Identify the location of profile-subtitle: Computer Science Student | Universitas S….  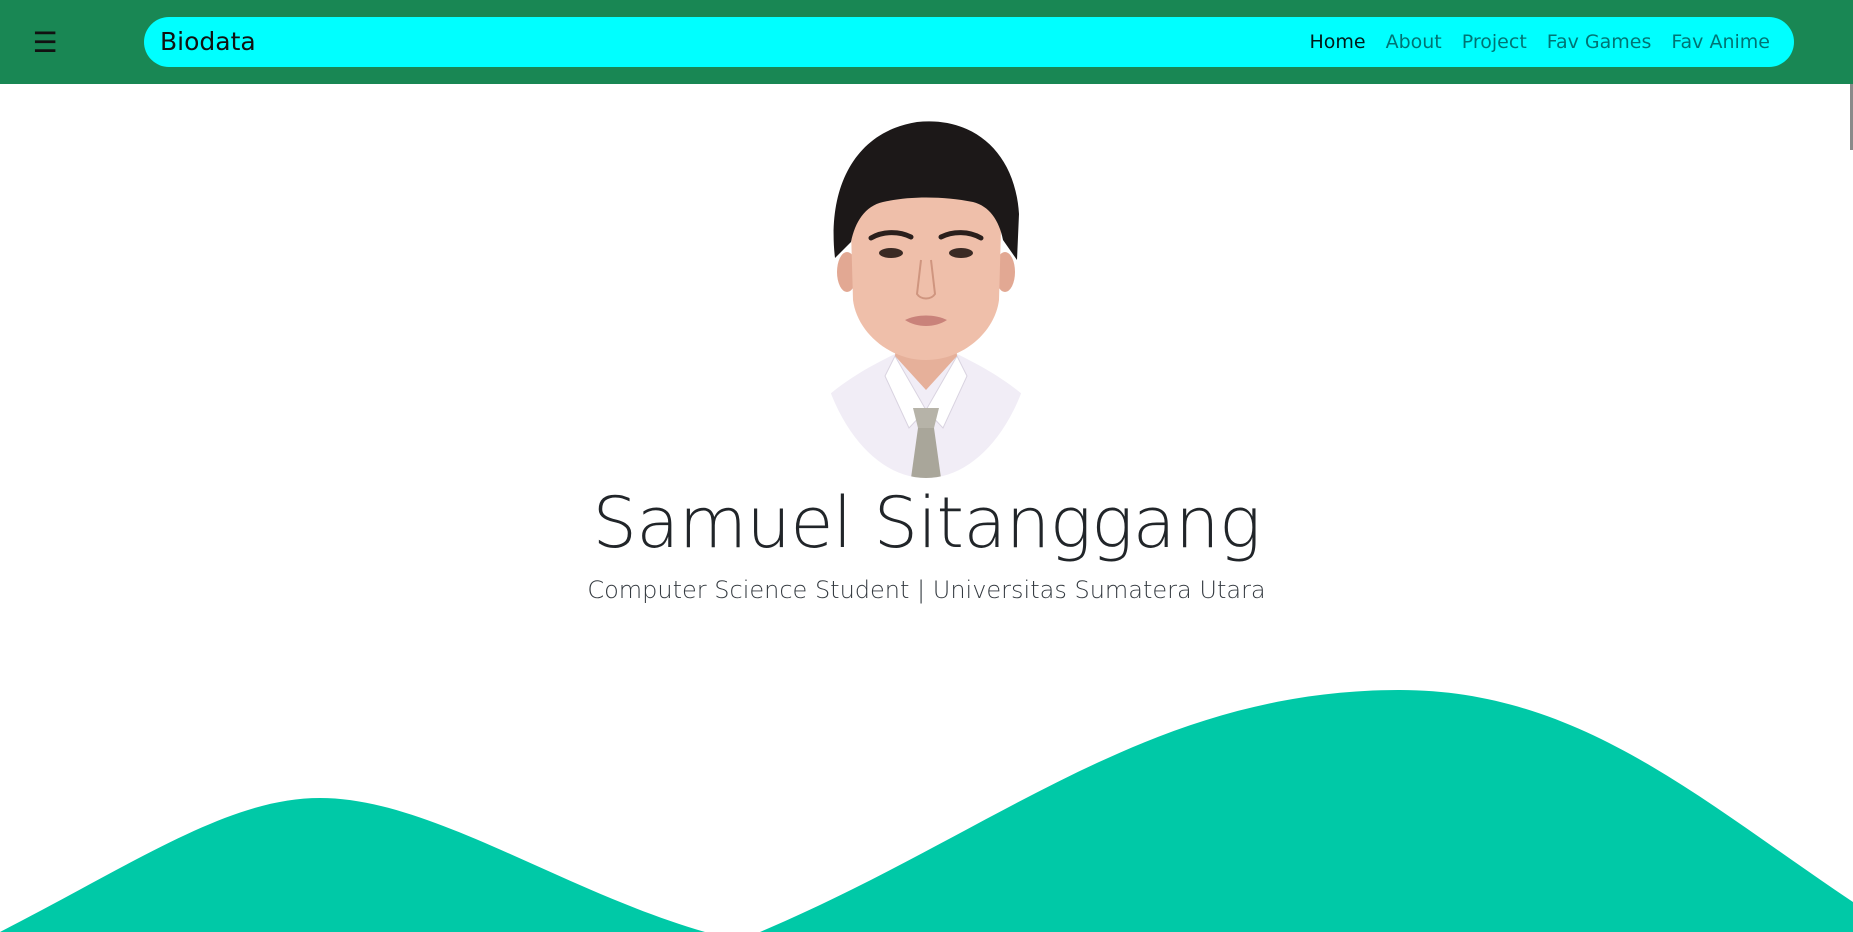
(926, 590).